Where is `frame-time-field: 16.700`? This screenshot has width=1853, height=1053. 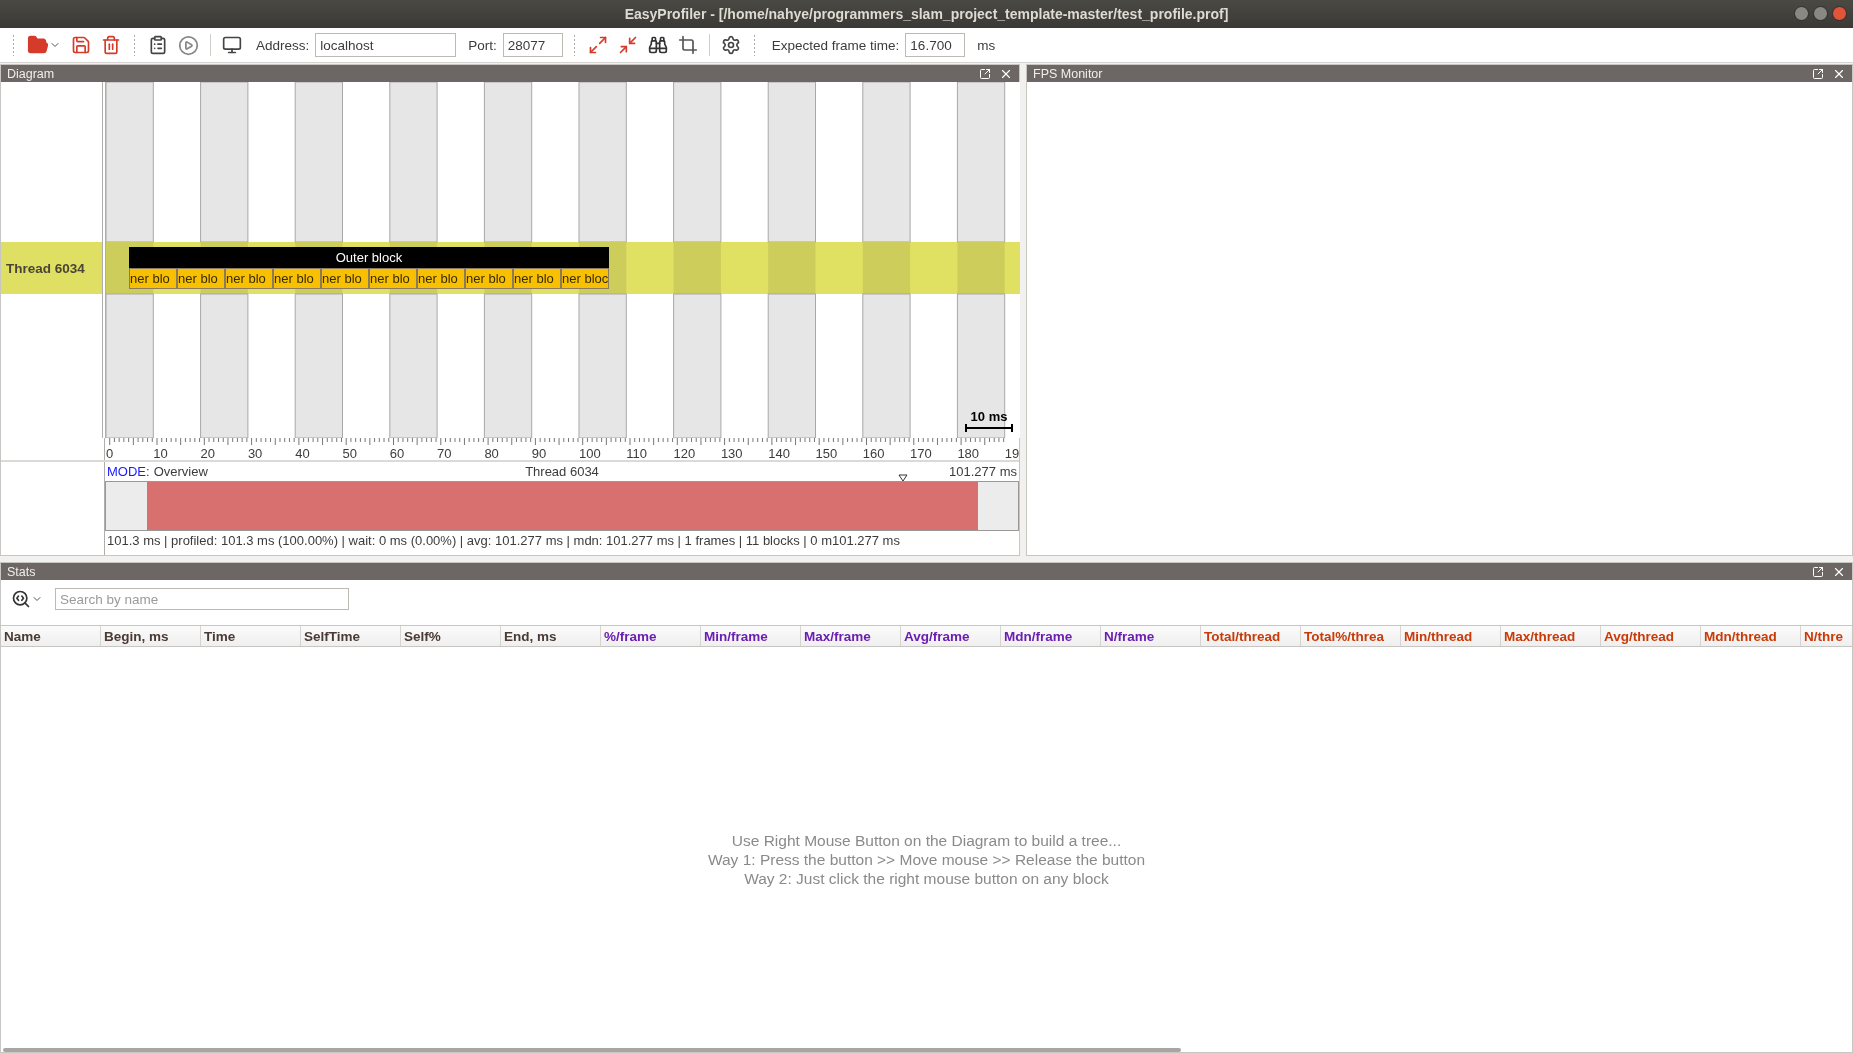
frame-time-field: 16.700 is located at coordinates (935, 45).